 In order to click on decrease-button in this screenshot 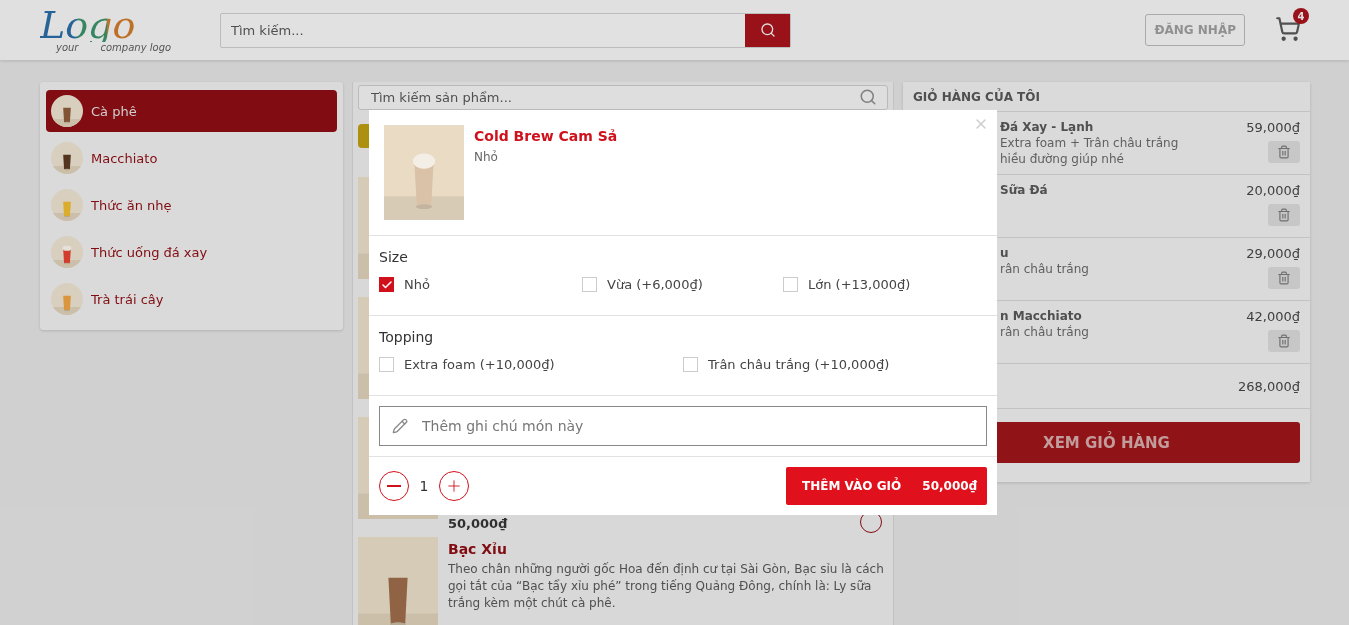, I will do `click(394, 486)`.